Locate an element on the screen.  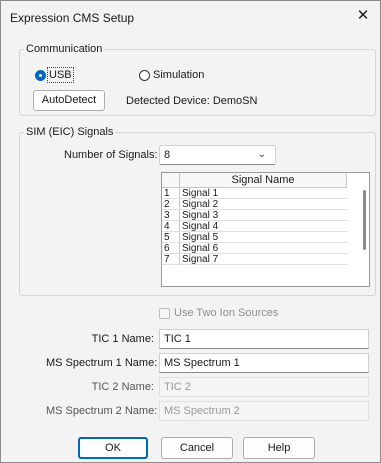
window-title: Expression CMS Setup is located at coordinates (72, 18).